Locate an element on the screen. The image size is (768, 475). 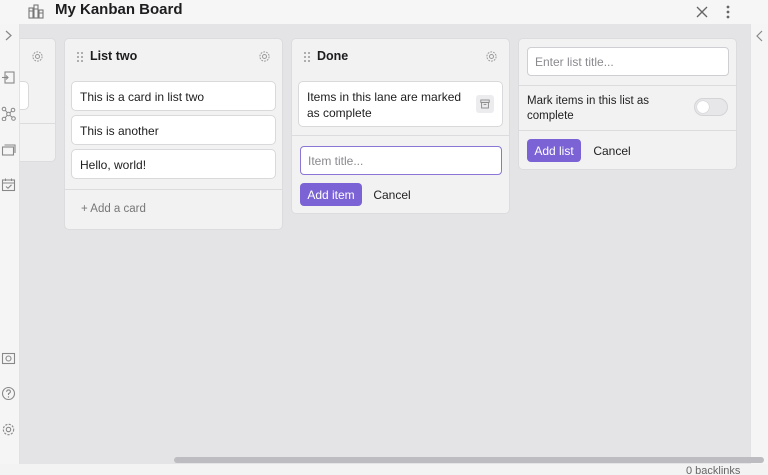
close-icon is located at coordinates (702, 12).